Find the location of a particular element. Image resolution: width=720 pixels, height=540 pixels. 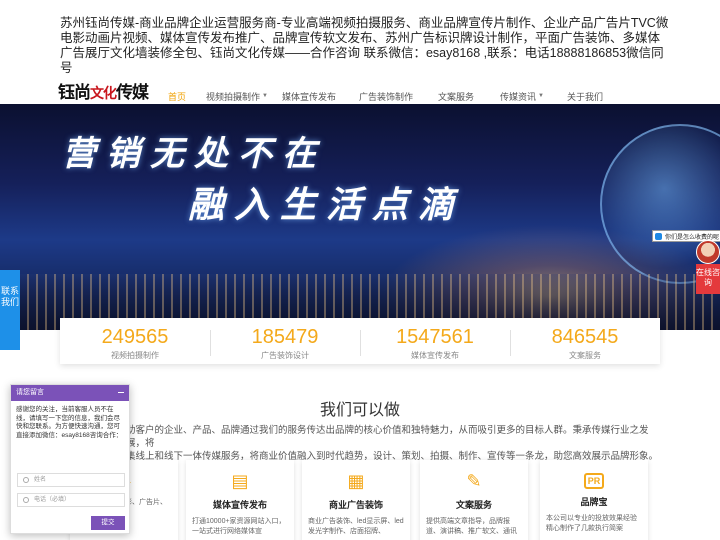

pr-icon: PR is located at coordinates (594, 481).